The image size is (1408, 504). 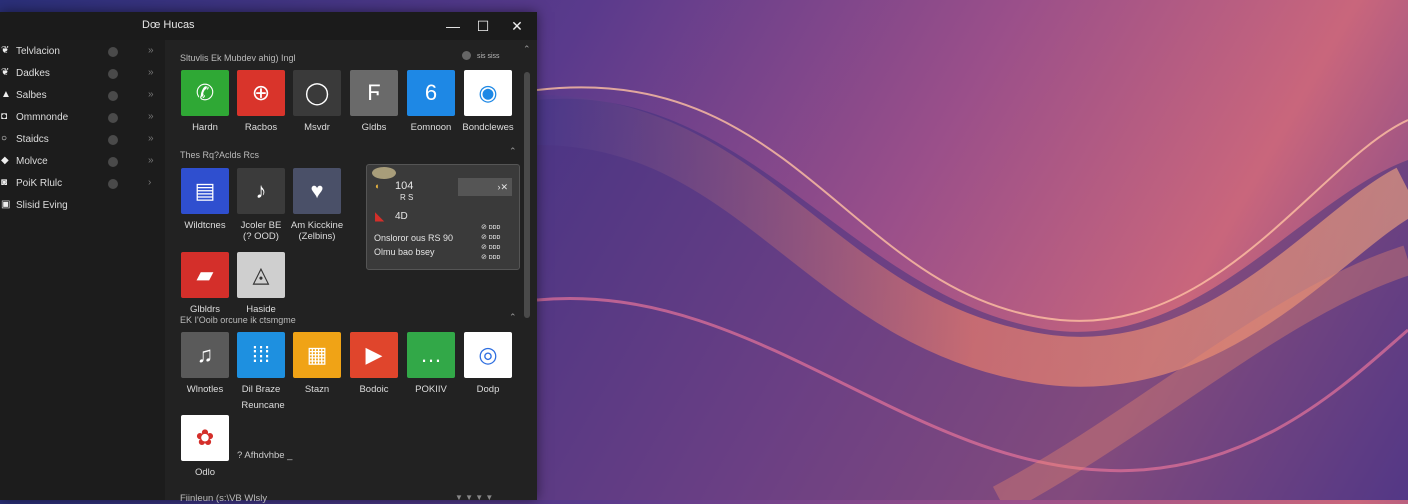 I want to click on popup-line-1: Onsloror ous RS 90, so click(x=414, y=238).